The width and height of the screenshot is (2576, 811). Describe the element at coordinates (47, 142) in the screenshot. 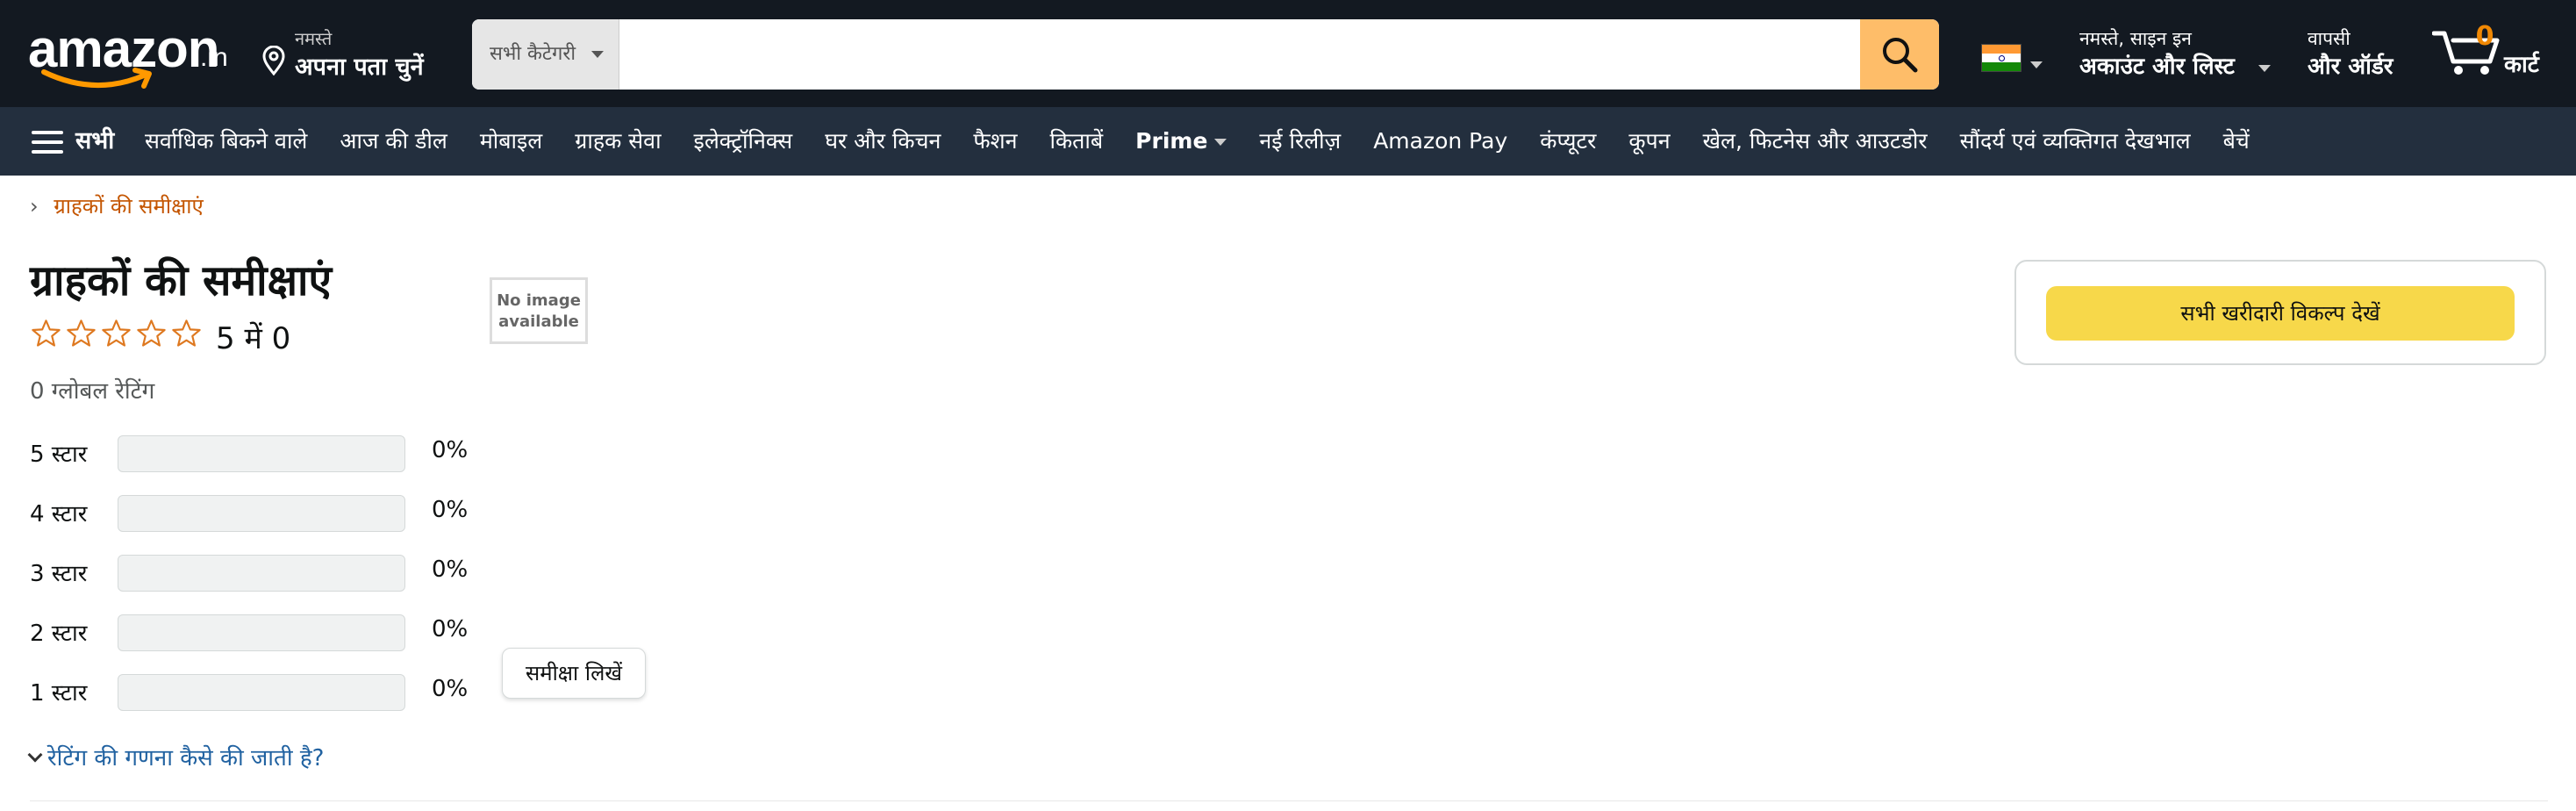

I see `hamburger-icon` at that location.